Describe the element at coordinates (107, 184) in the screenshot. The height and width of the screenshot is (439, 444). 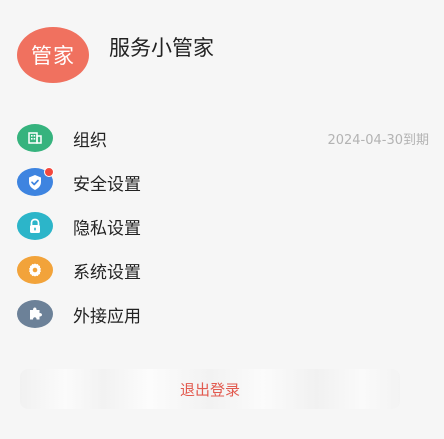
I see `menu-item-label: 安全设置` at that location.